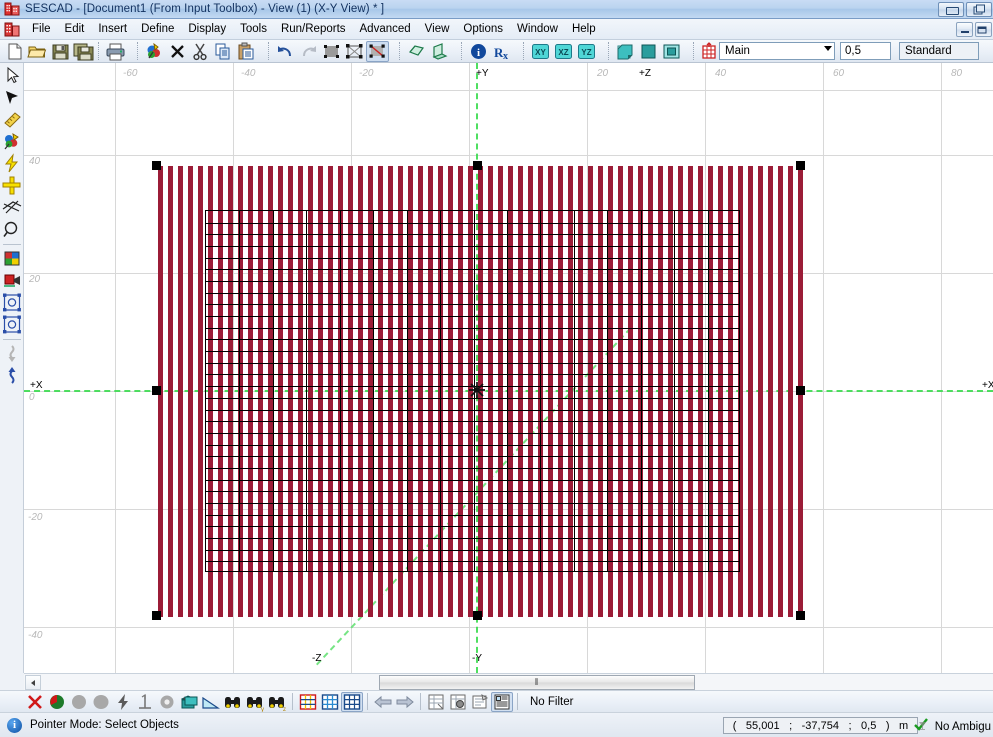  What do you see at coordinates (57, 702) in the screenshot?
I see `sphere-green-icon` at bounding box center [57, 702].